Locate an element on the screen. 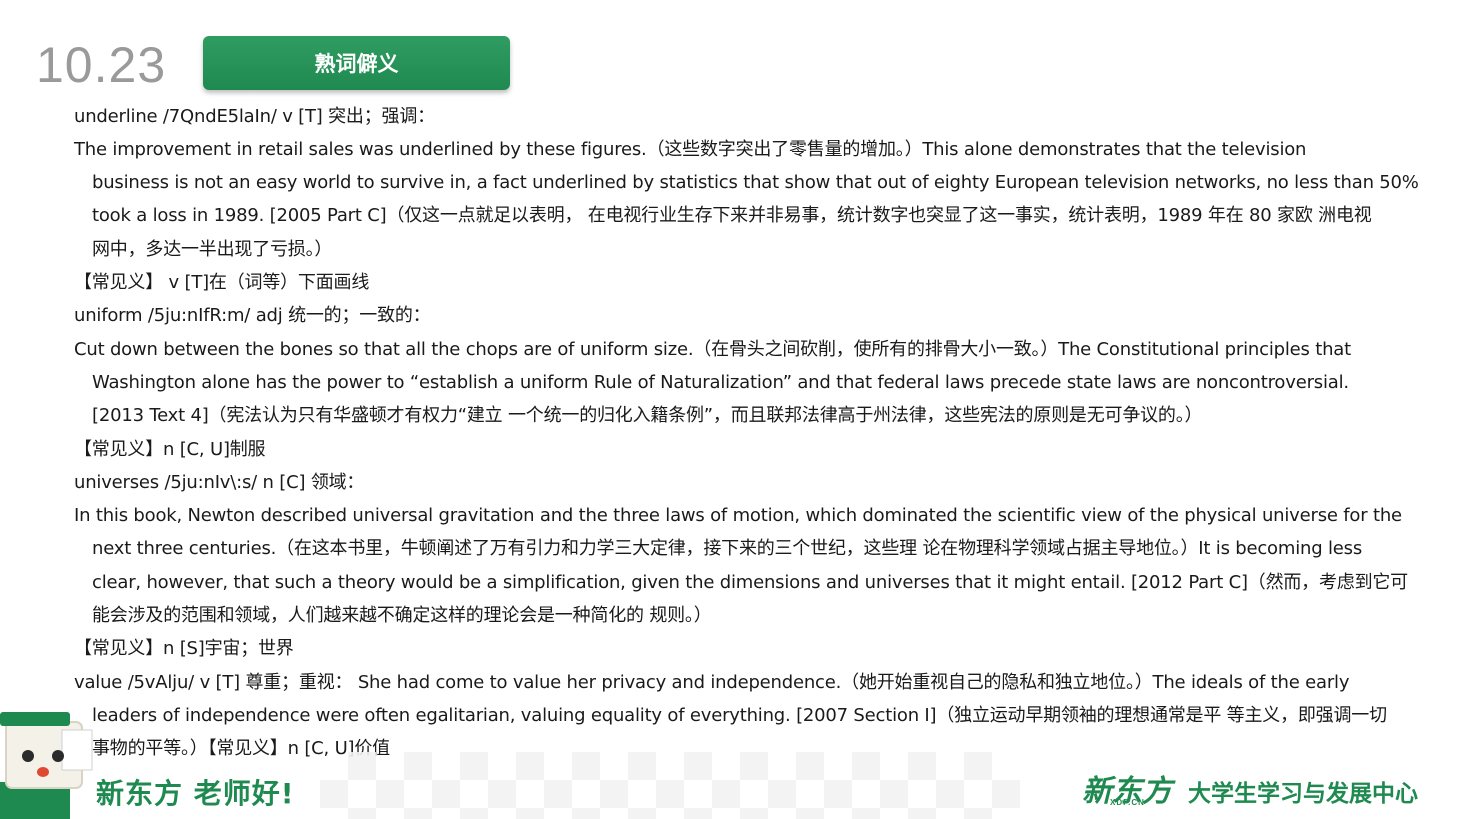 The height and width of the screenshot is (819, 1466). section-title: 熟词僻义 is located at coordinates (356, 64).